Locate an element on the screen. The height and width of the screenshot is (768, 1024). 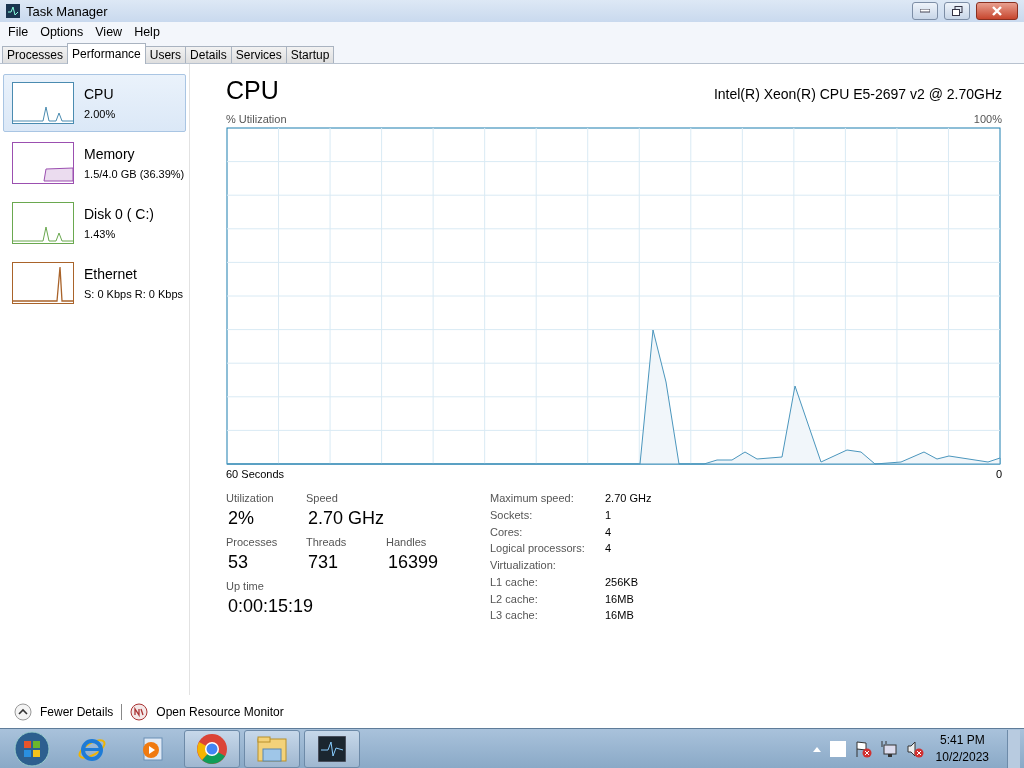
taskbar-task-manager-icon is located at coordinates (332, 748).